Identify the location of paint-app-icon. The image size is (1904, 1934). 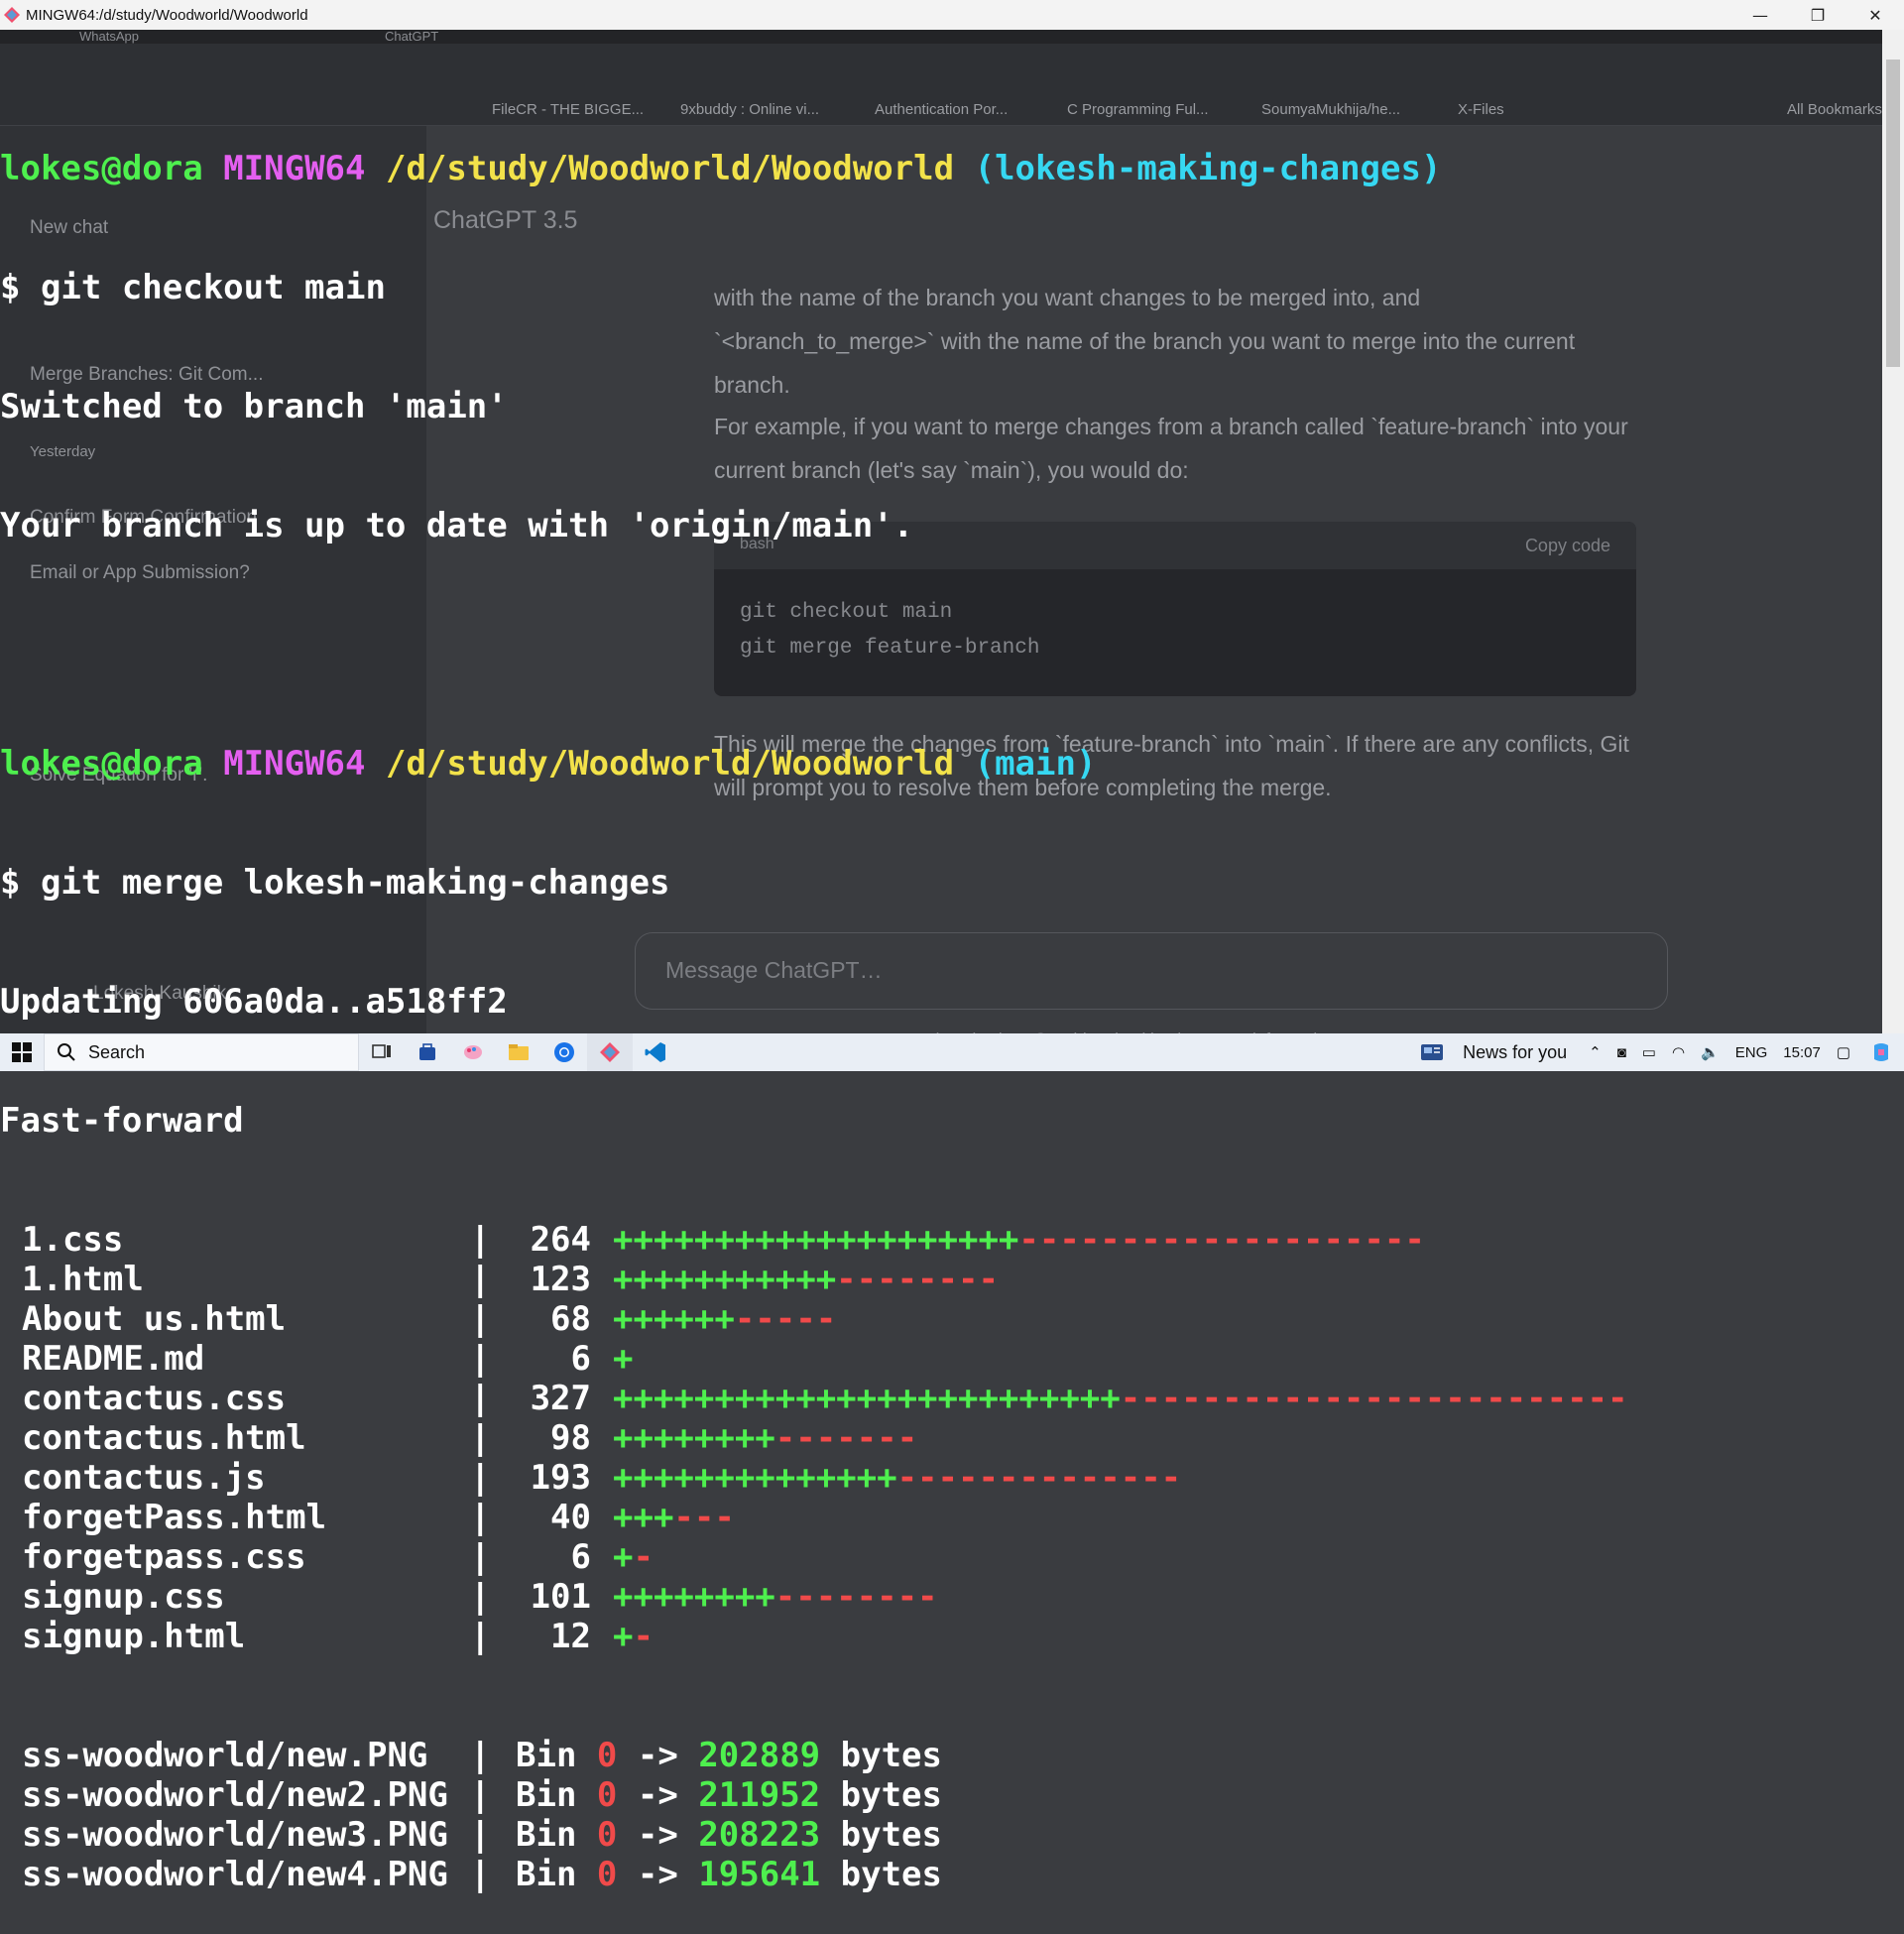
(473, 1052).